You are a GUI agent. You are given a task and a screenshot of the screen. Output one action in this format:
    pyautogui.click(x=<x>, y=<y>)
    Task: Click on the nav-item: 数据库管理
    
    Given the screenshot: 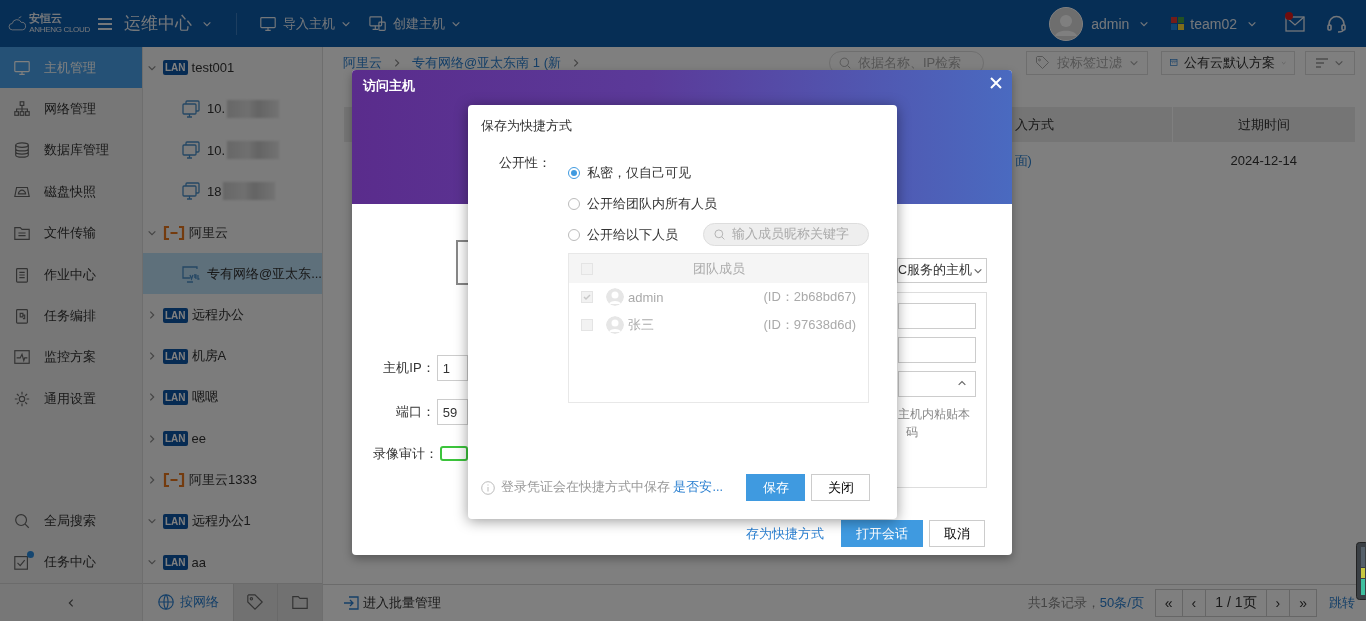 What is the action you would take?
    pyautogui.click(x=71, y=150)
    